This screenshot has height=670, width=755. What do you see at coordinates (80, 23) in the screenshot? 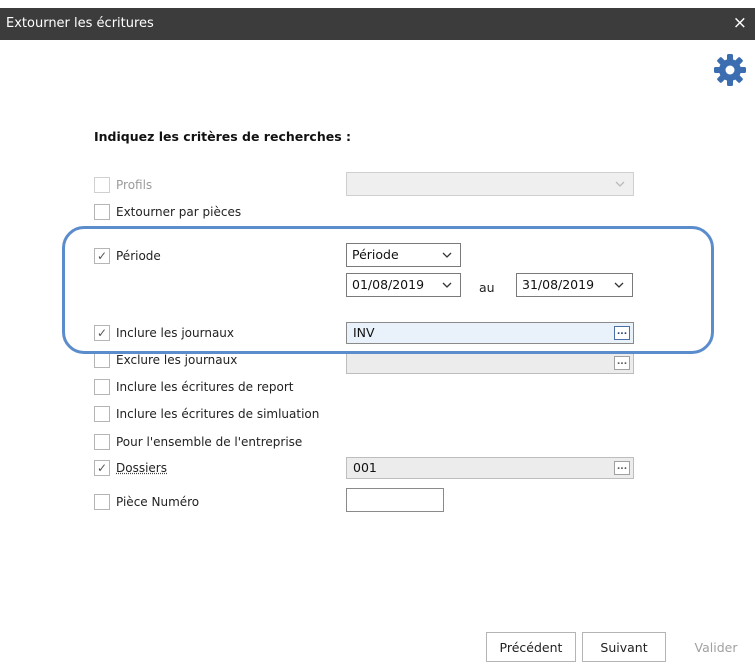
I see `window-title: Extourner les écritures` at bounding box center [80, 23].